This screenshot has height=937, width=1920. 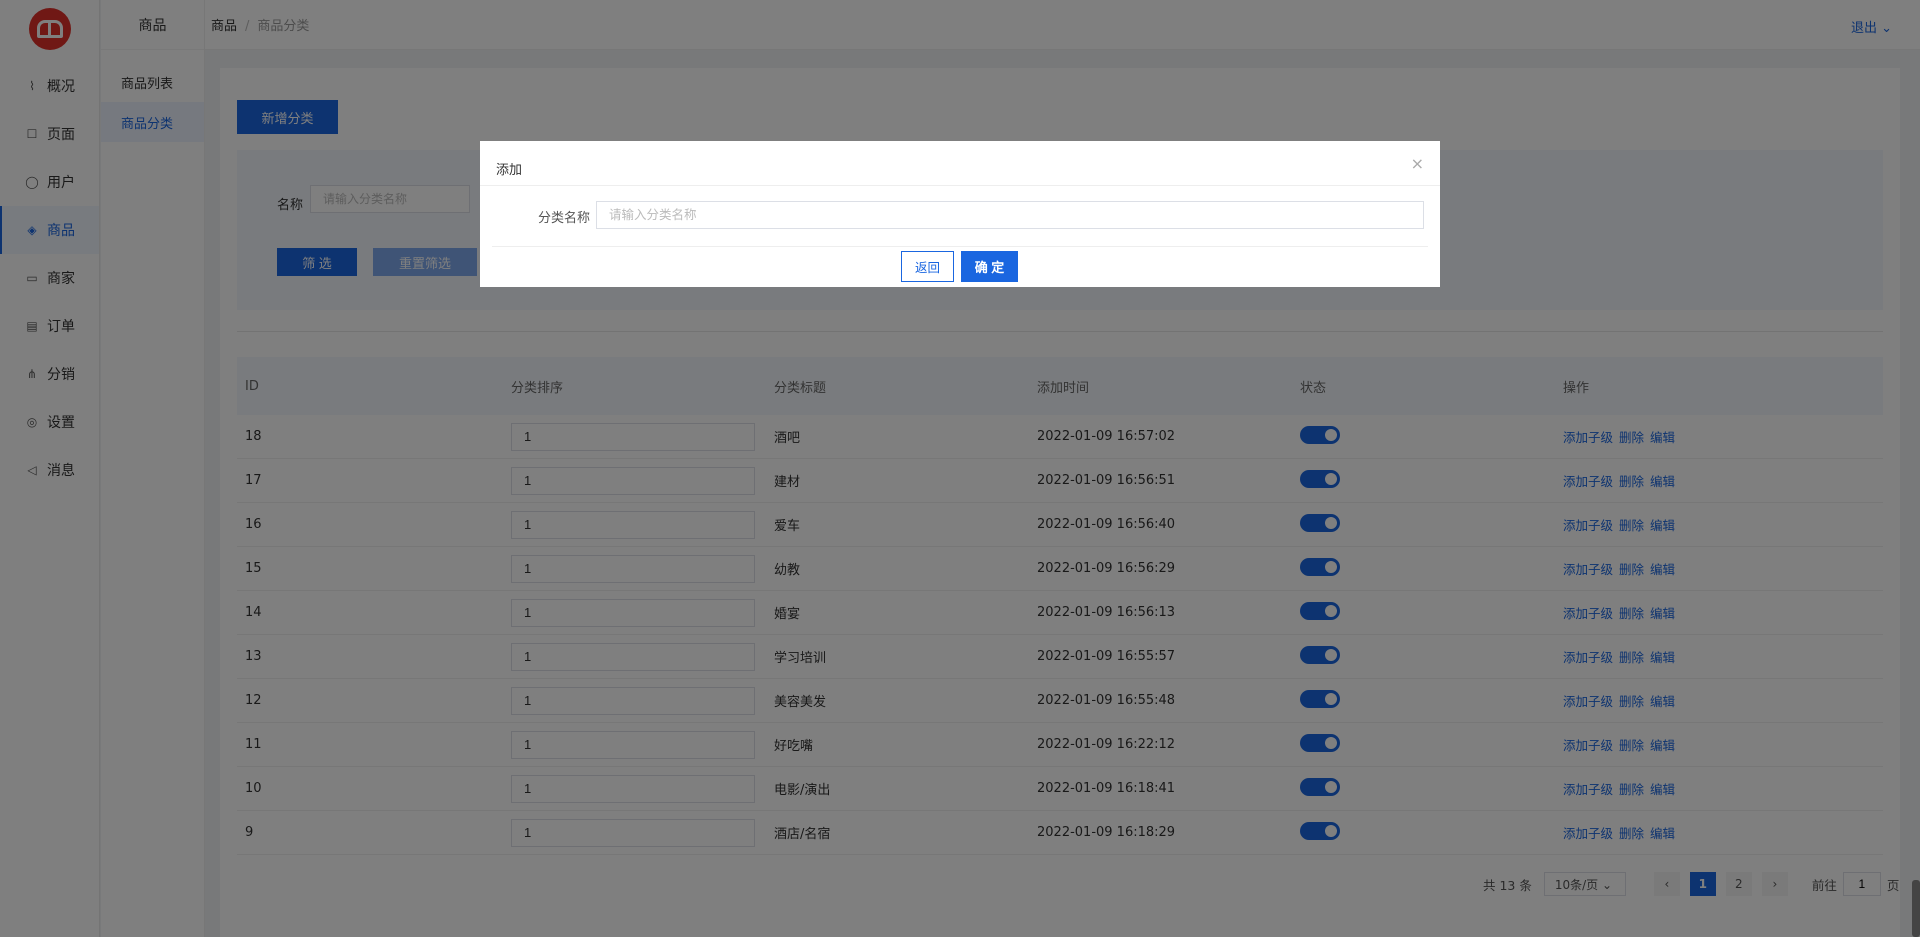 I want to click on category-name-input, so click(x=1010, y=215).